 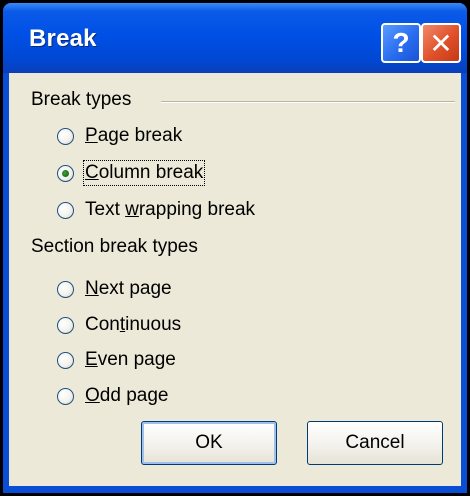 I want to click on close-icon: ✕, so click(x=441, y=43).